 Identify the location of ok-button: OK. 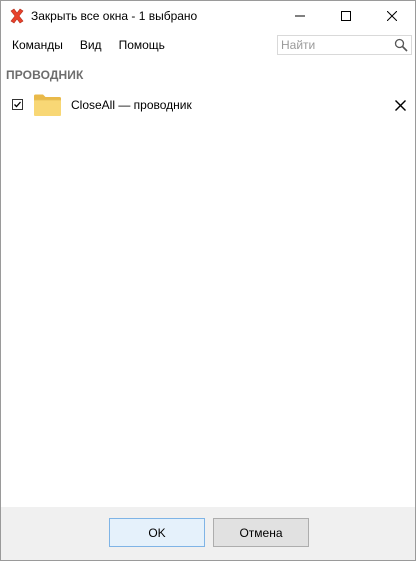
(157, 532).